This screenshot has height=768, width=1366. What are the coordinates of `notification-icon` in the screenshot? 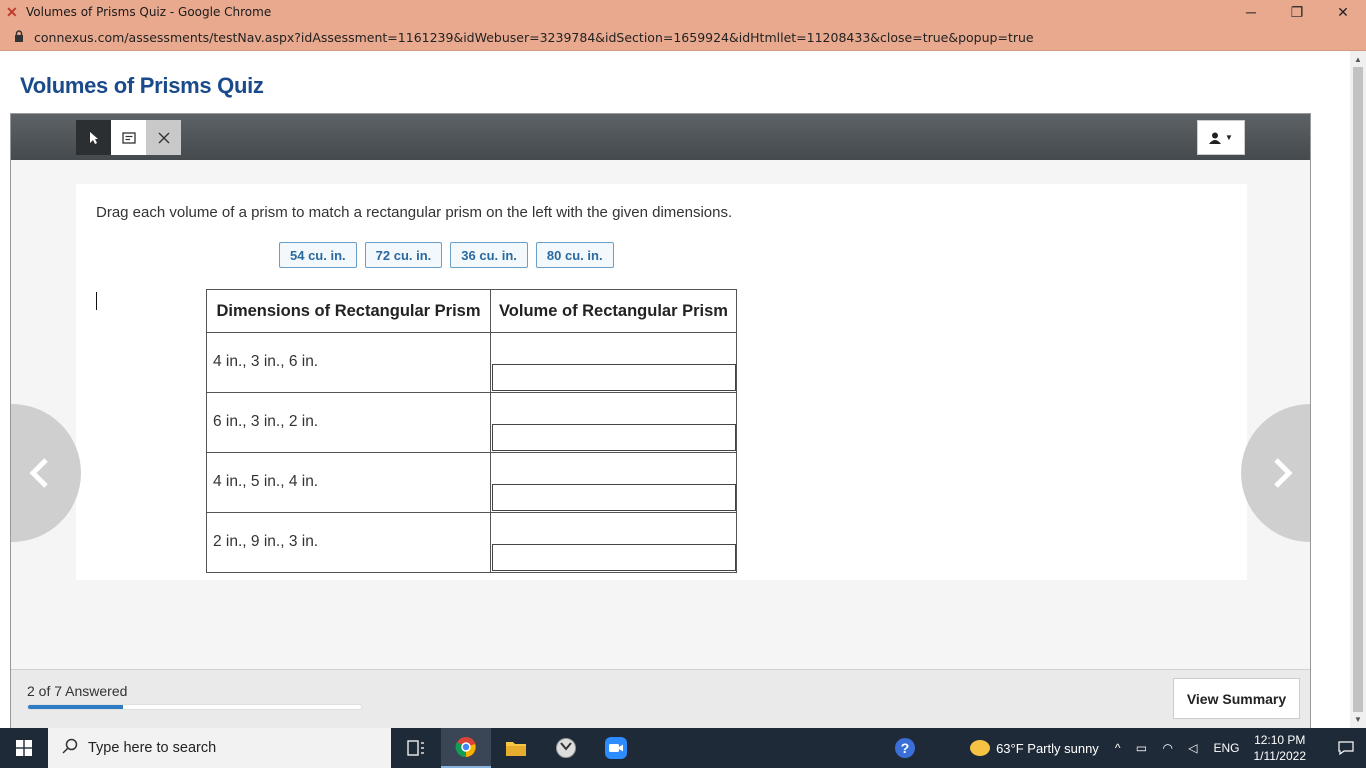 It's located at (1346, 748).